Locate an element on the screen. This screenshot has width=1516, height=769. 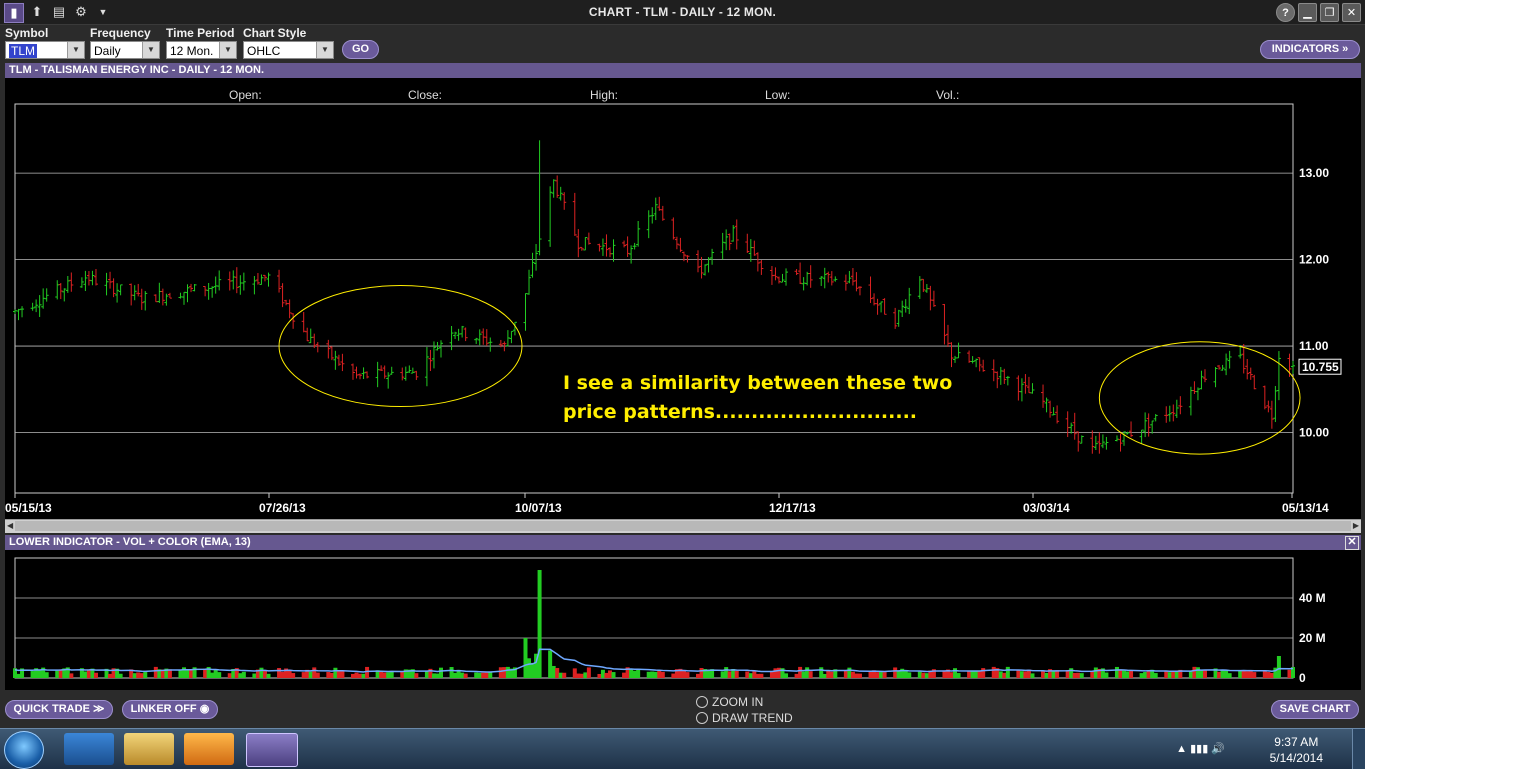
style-field: Chart Style OHLC ▼ is located at coordinates (288, 42).